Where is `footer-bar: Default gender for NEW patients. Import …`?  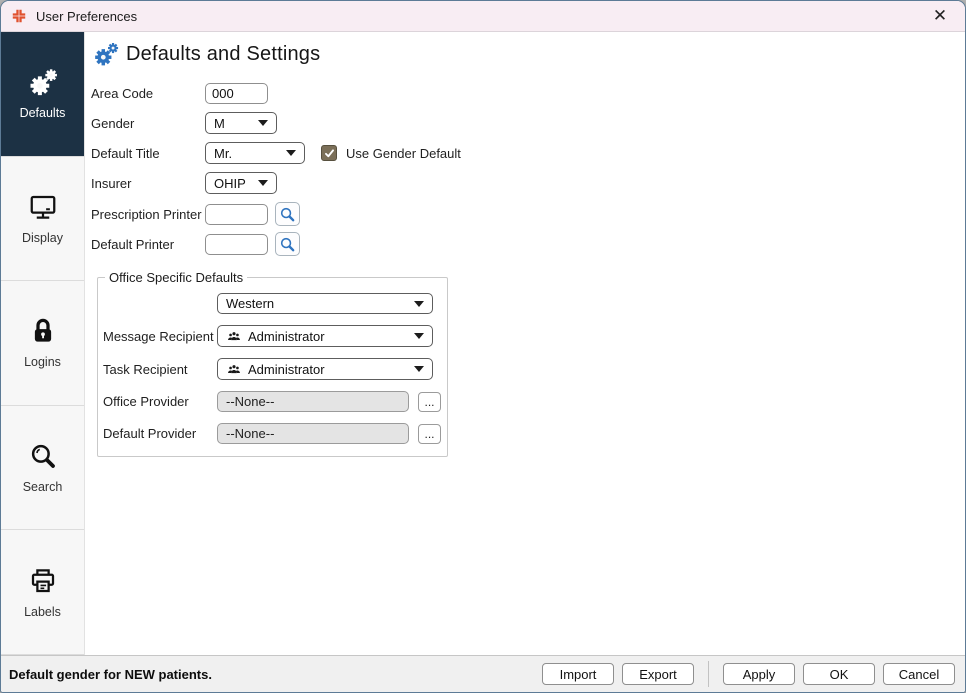
footer-bar: Default gender for NEW patients. Import … is located at coordinates (483, 673).